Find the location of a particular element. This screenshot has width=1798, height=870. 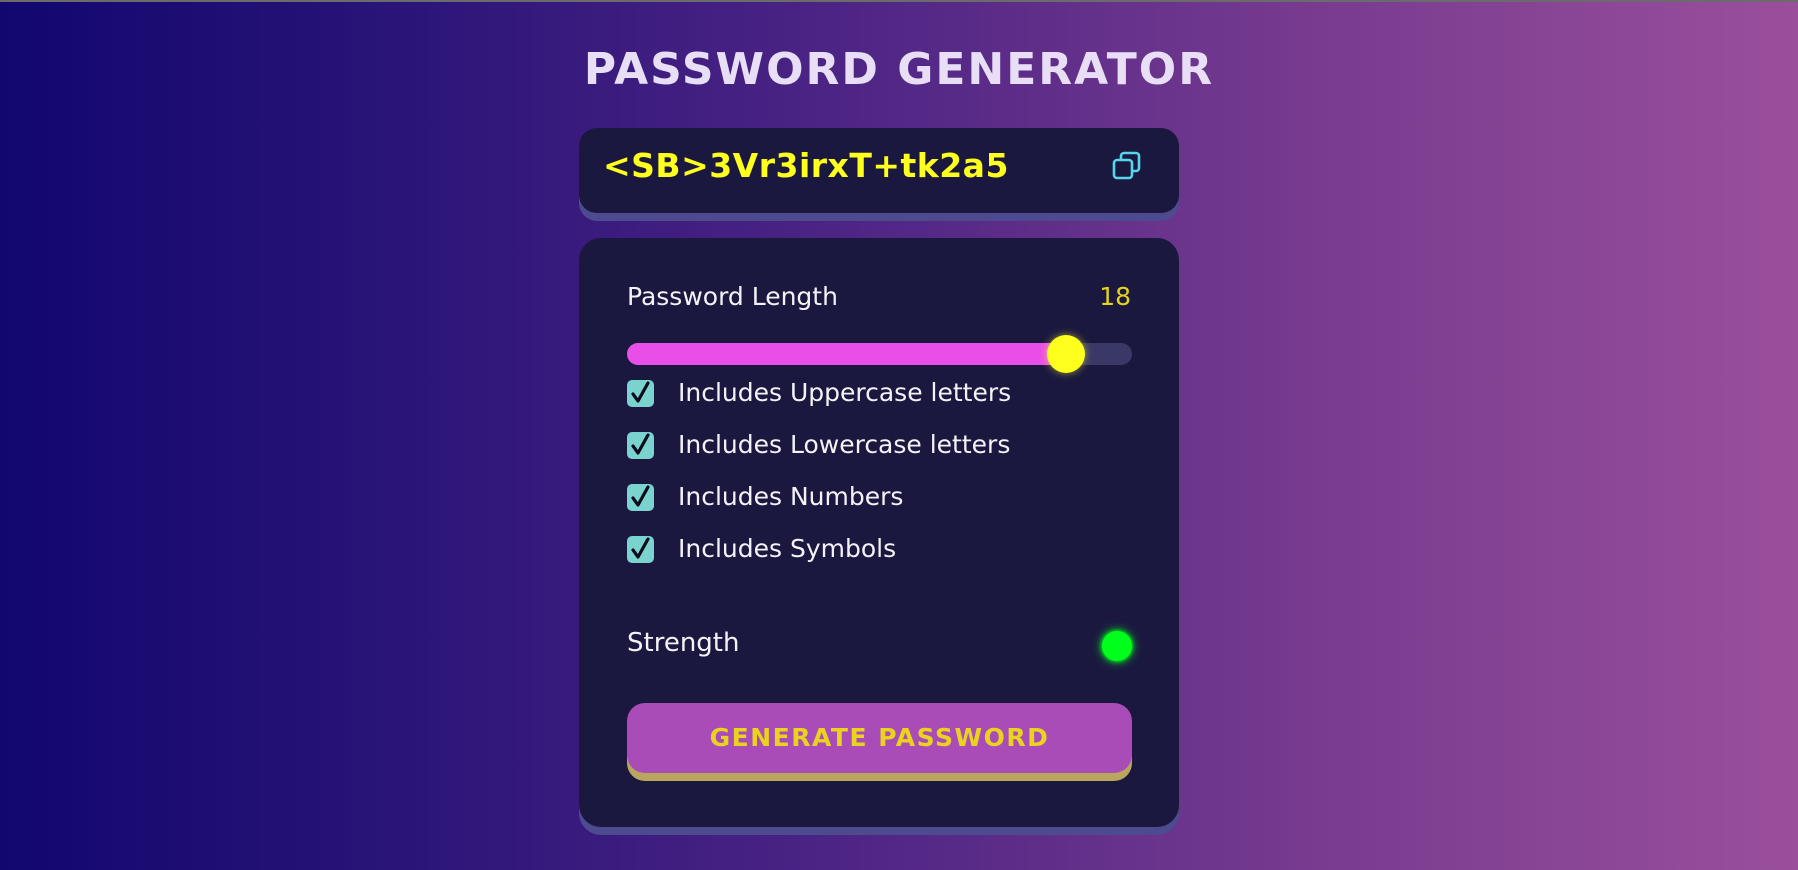

password-display: <SB>3Vr3irxT+tk2a5 is located at coordinates (879, 170).